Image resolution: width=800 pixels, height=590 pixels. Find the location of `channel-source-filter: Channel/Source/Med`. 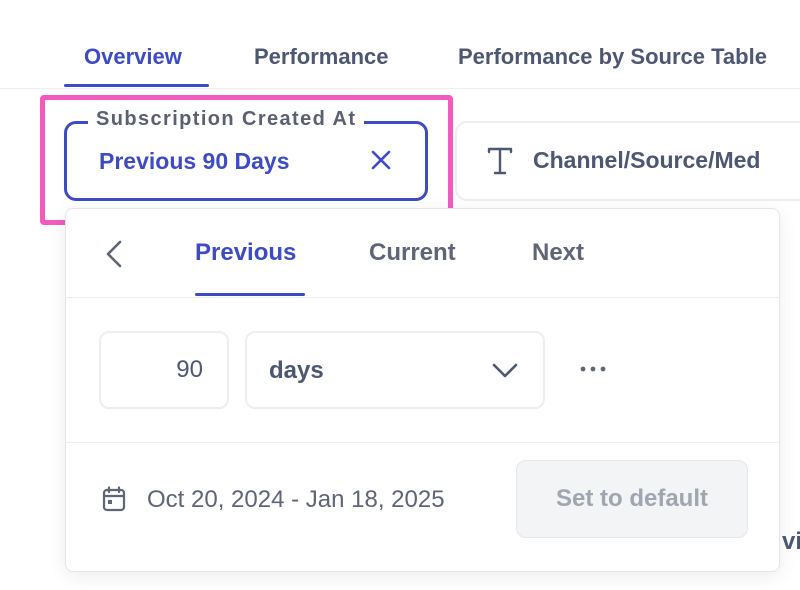

channel-source-filter: Channel/Source/Med is located at coordinates (627, 161).